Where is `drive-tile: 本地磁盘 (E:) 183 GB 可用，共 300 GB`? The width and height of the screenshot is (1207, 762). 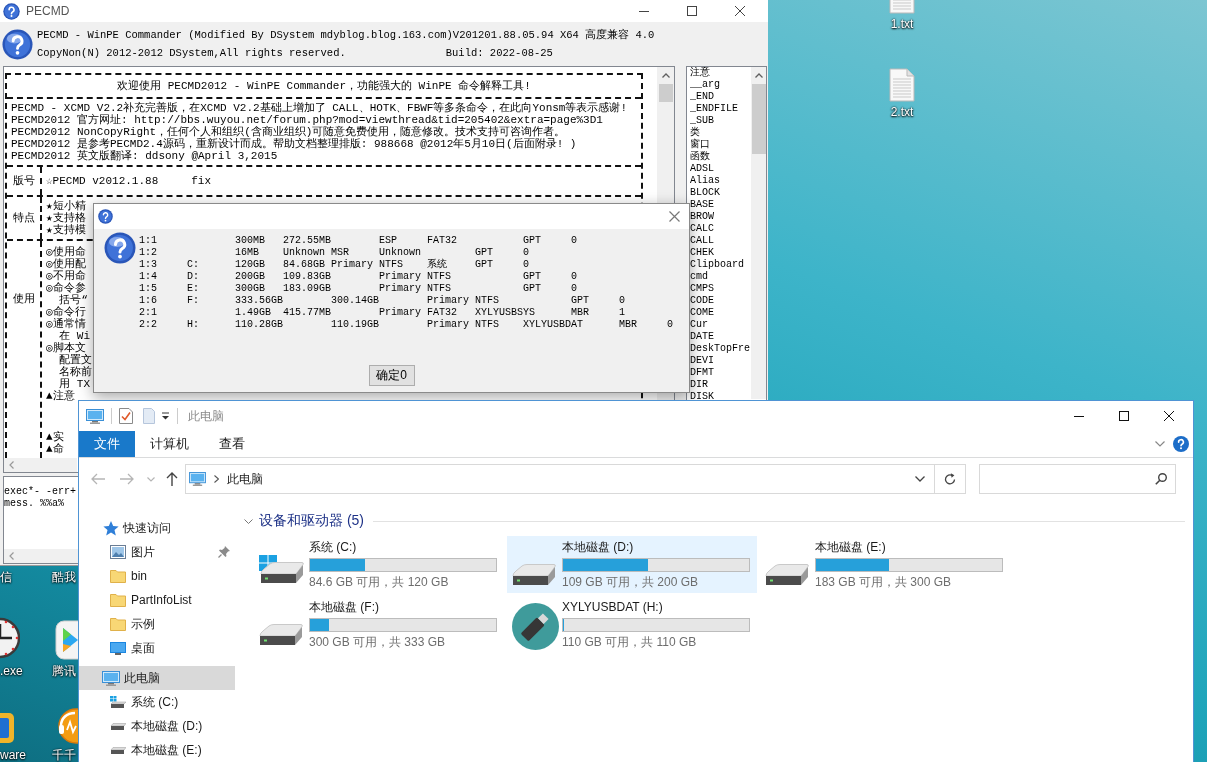 drive-tile: 本地磁盘 (E:) 183 GB 可用，共 300 GB is located at coordinates (885, 564).